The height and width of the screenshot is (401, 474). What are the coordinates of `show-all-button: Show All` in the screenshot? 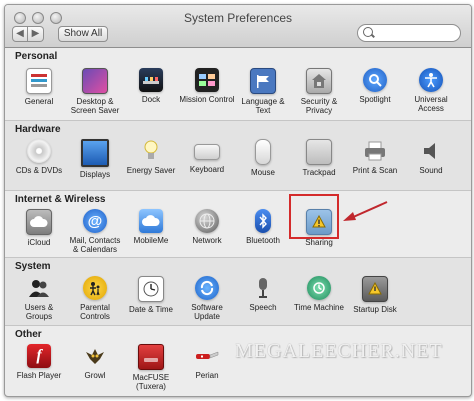 It's located at (83, 34).